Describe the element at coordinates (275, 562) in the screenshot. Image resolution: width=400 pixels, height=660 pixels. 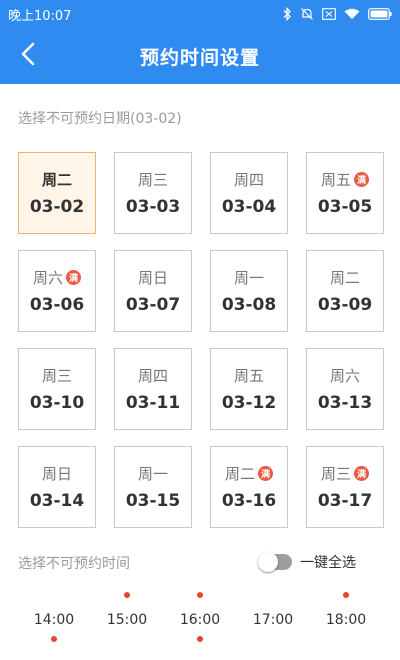
I see `select-all-toggle` at that location.